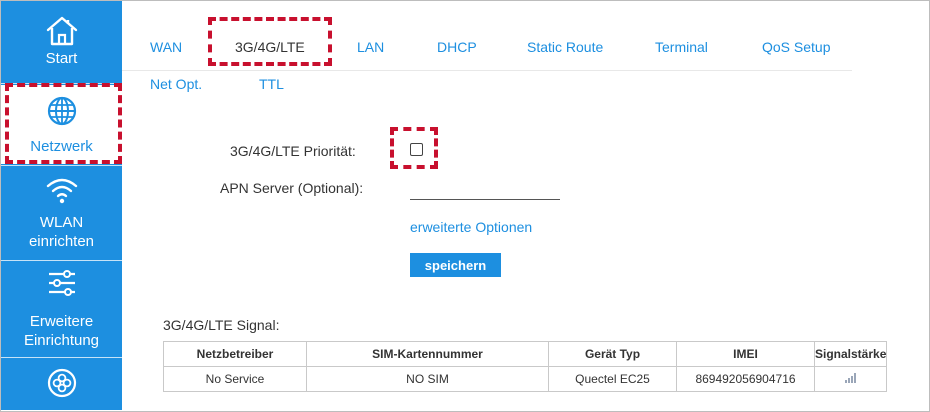 The width and height of the screenshot is (930, 412). What do you see at coordinates (681, 47) in the screenshot?
I see `tab-terminal: Terminal` at bounding box center [681, 47].